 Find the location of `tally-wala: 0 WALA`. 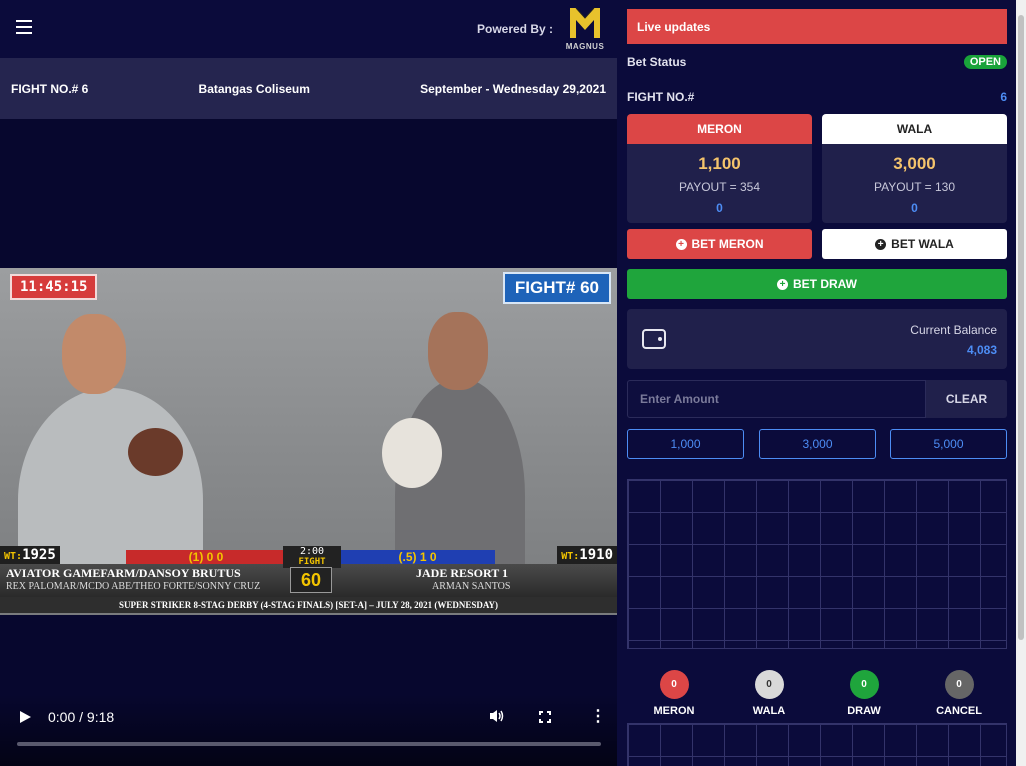

tally-wala: 0 WALA is located at coordinates (769, 693).